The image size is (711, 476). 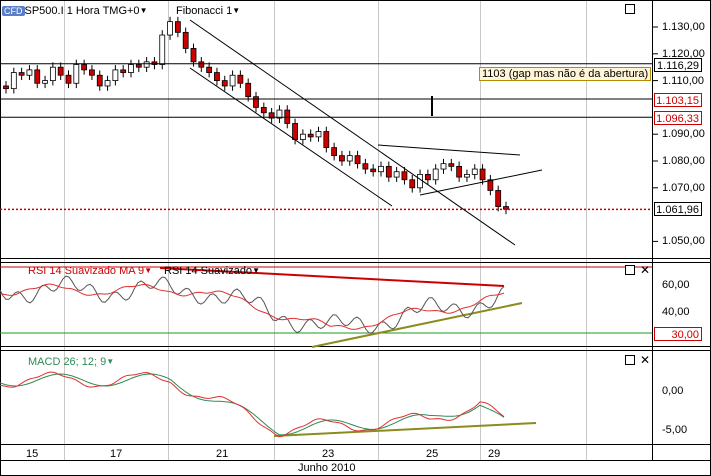 I want to click on price-box: 1.103,15, so click(x=678, y=100).